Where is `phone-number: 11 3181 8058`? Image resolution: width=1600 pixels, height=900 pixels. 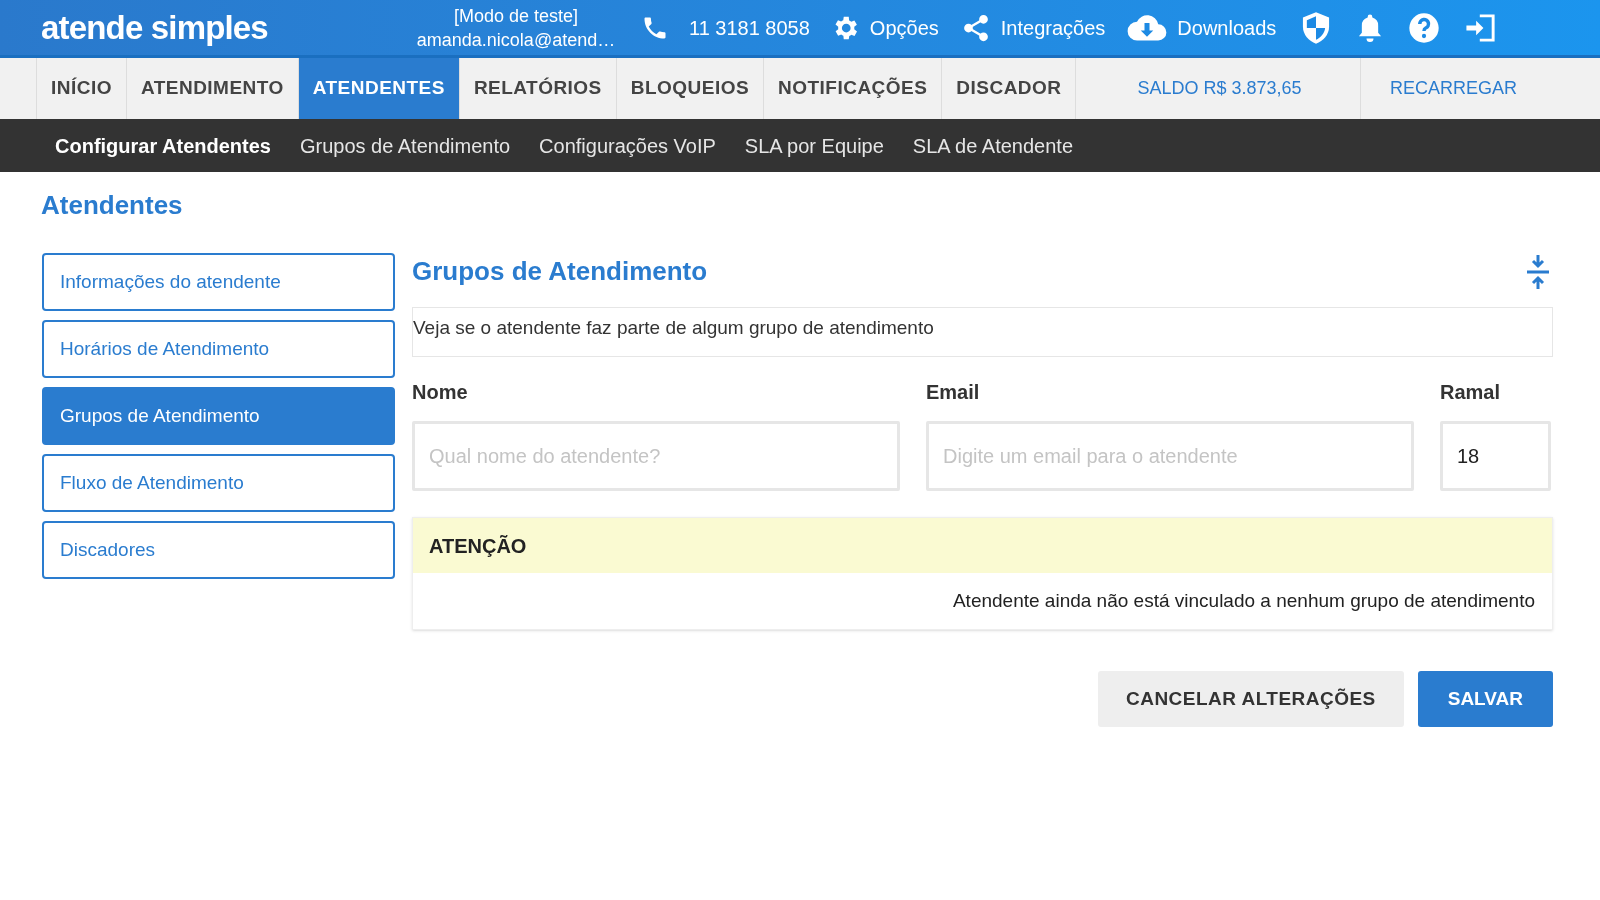 phone-number: 11 3181 8058 is located at coordinates (749, 28).